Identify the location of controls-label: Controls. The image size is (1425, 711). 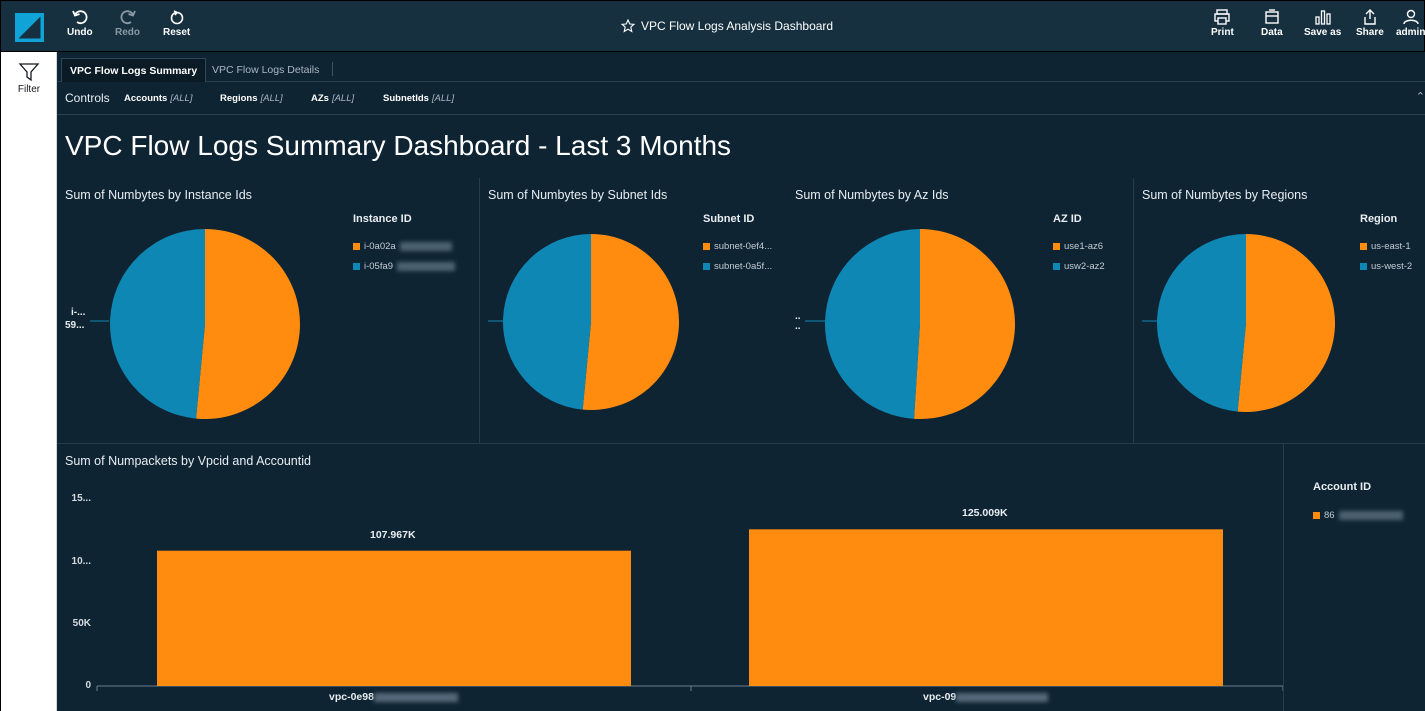
(87, 98).